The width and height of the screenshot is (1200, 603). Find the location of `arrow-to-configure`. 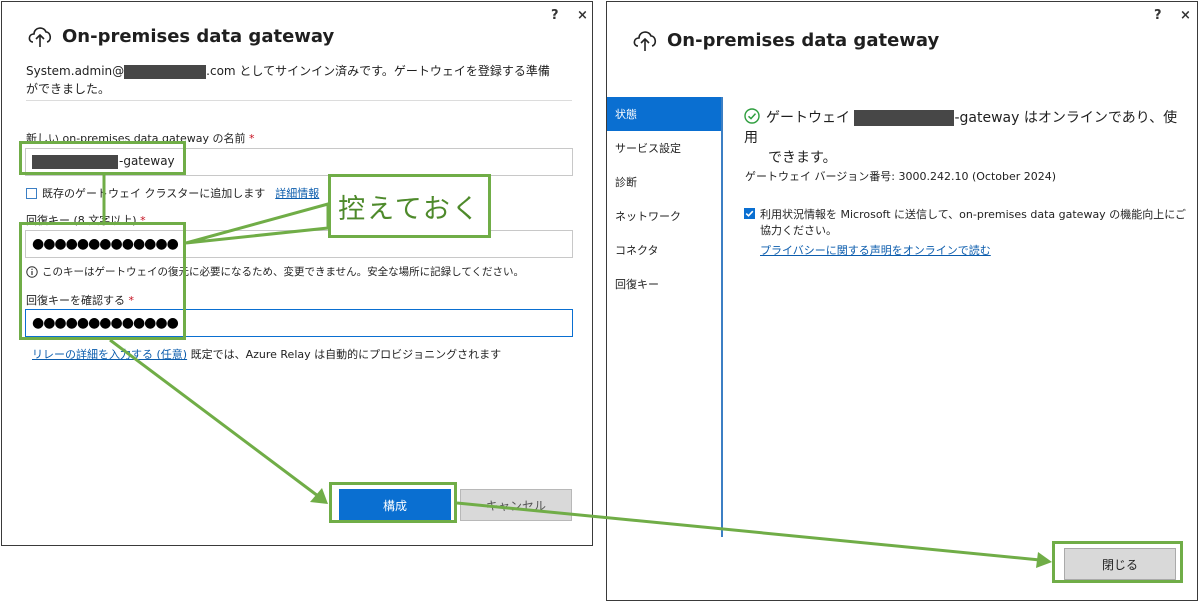

arrow-to-configure is located at coordinates (214, 418).